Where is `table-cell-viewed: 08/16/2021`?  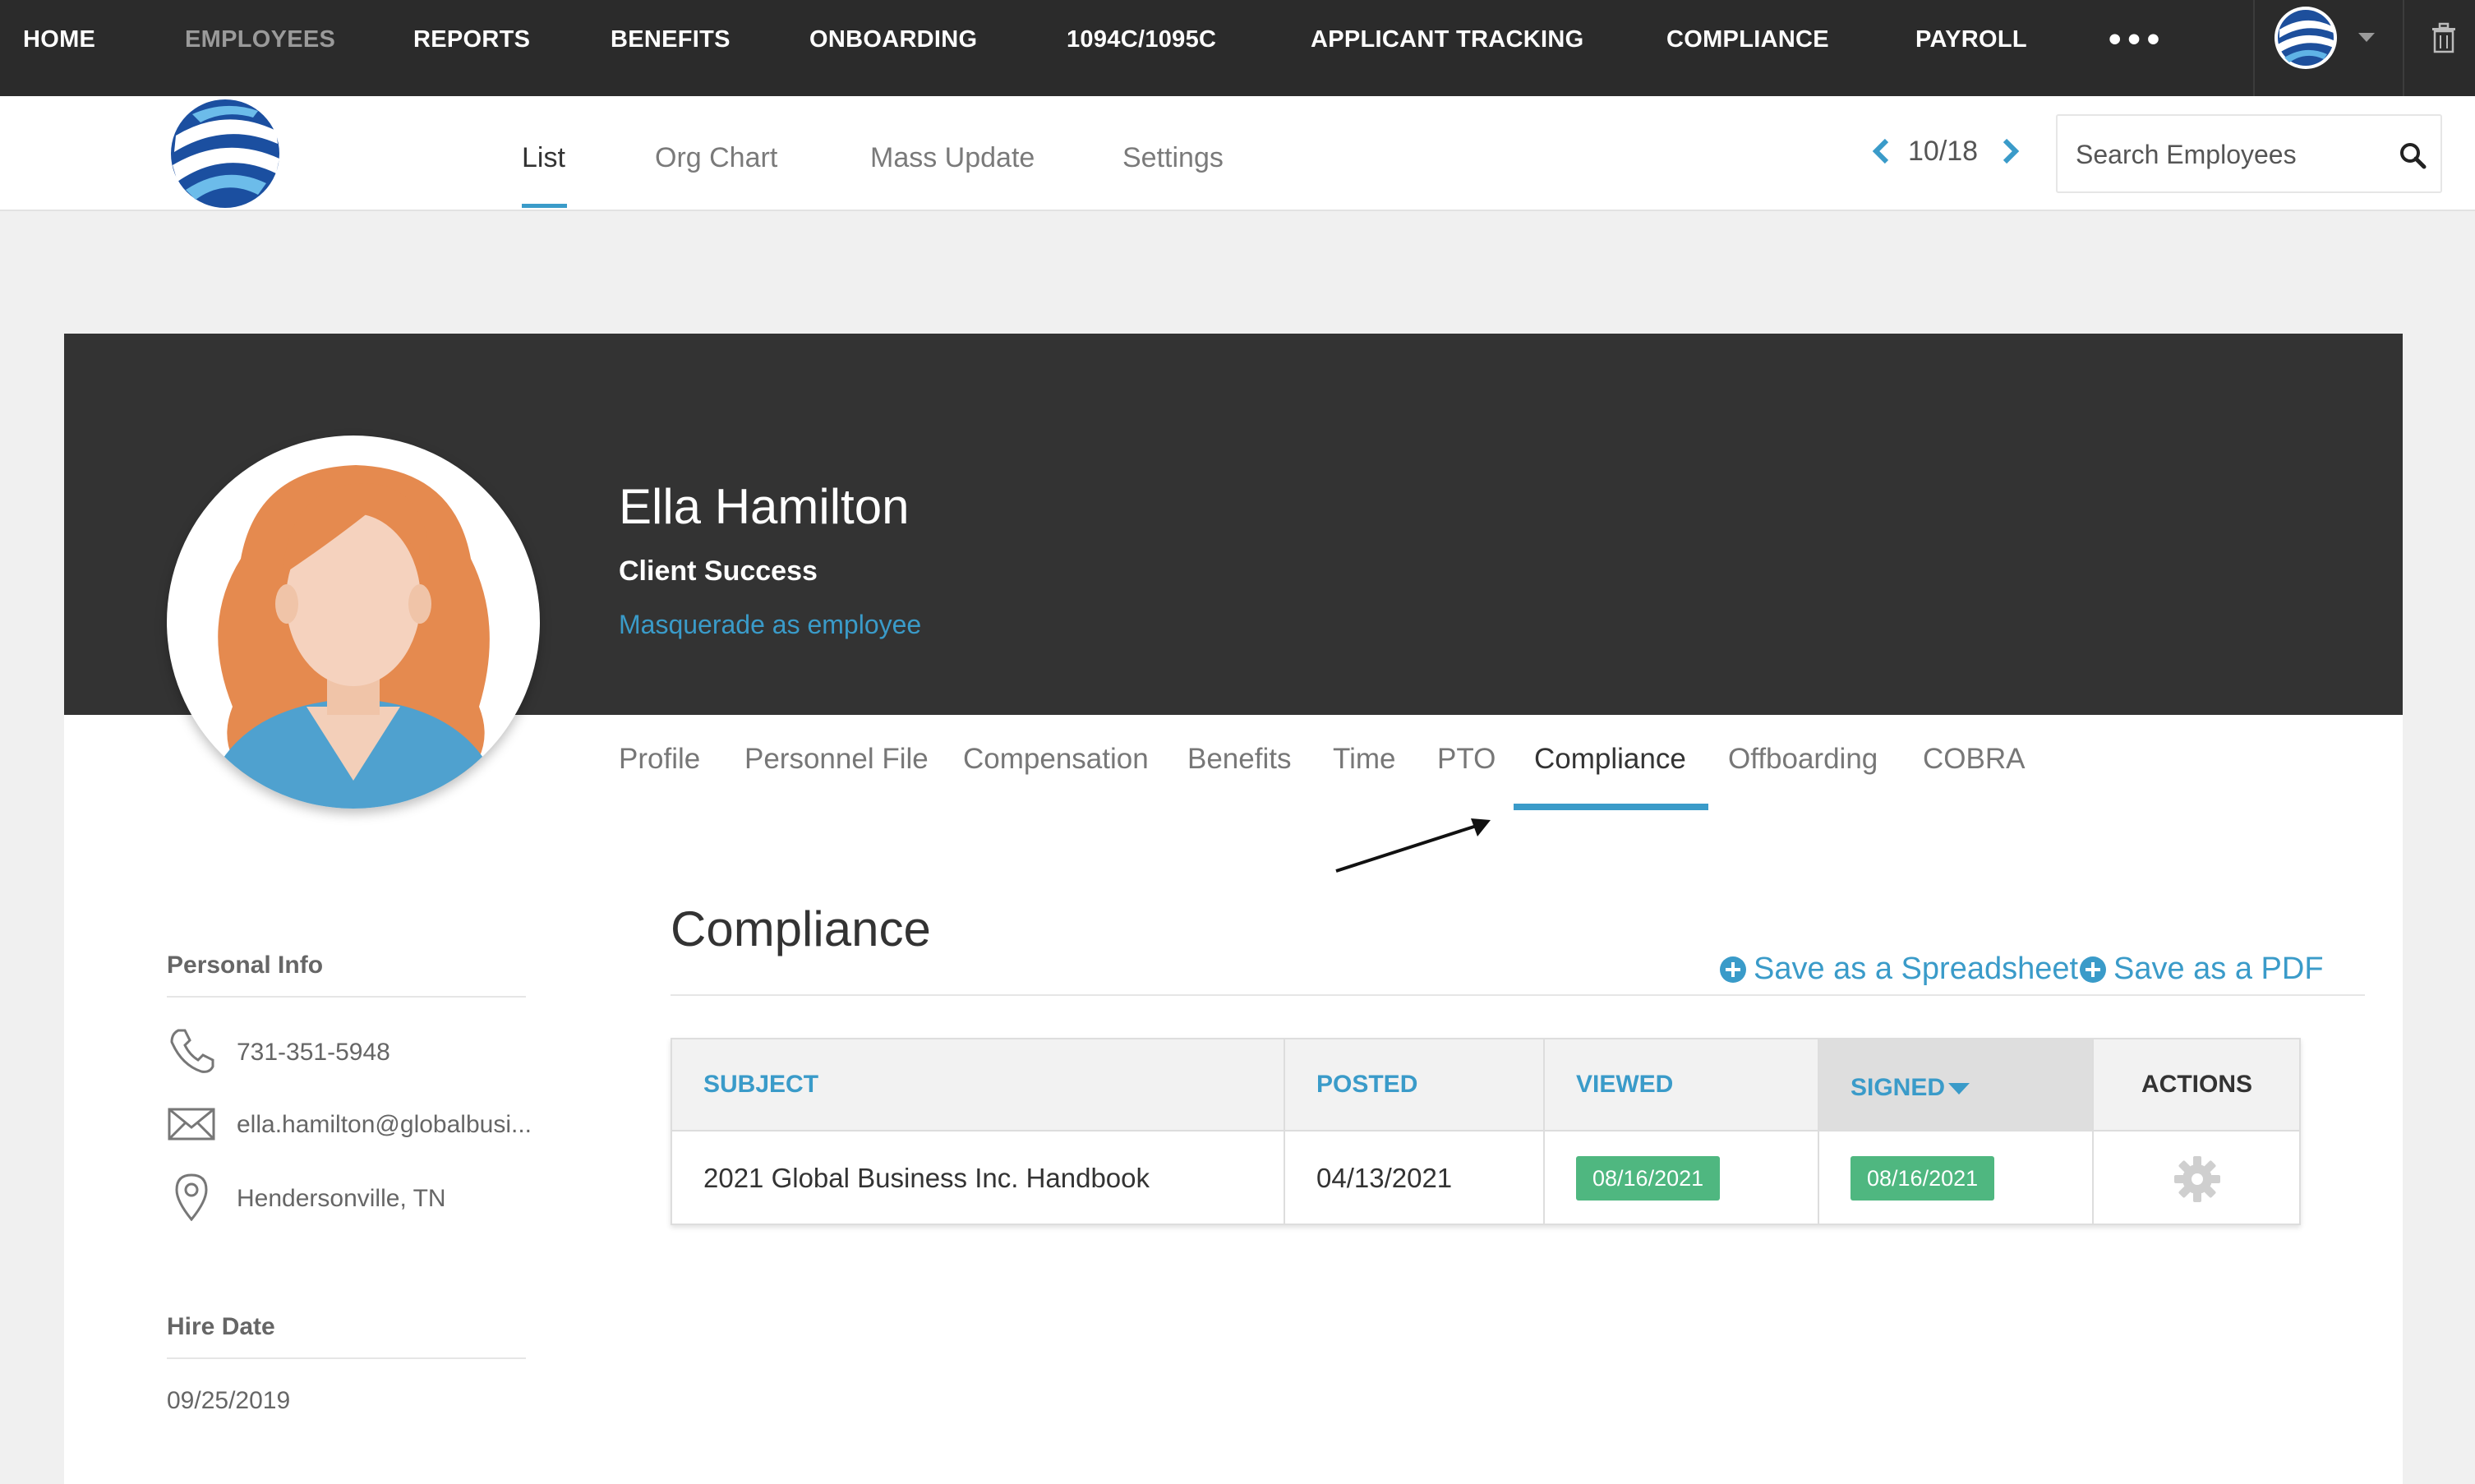
table-cell-viewed: 08/16/2021 is located at coordinates (1682, 1177).